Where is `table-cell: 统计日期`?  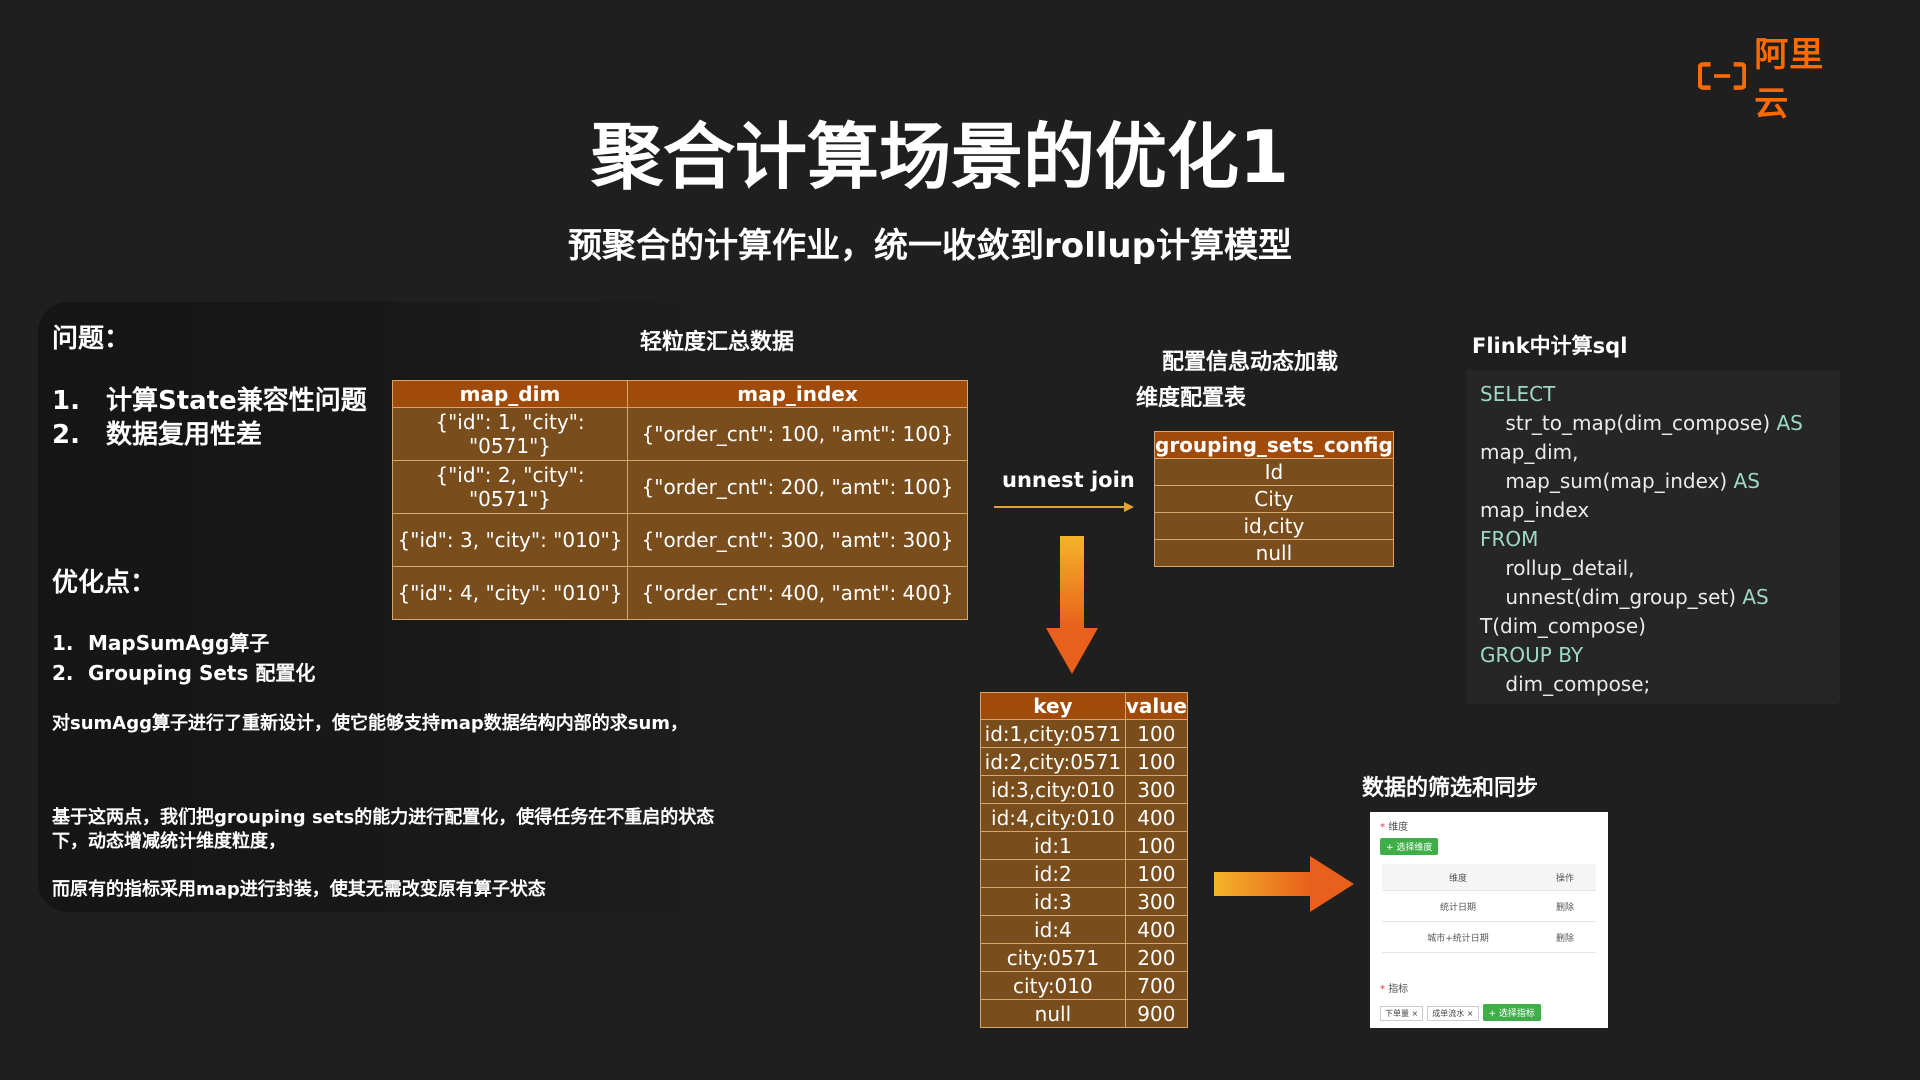 table-cell: 统计日期 is located at coordinates (1458, 906).